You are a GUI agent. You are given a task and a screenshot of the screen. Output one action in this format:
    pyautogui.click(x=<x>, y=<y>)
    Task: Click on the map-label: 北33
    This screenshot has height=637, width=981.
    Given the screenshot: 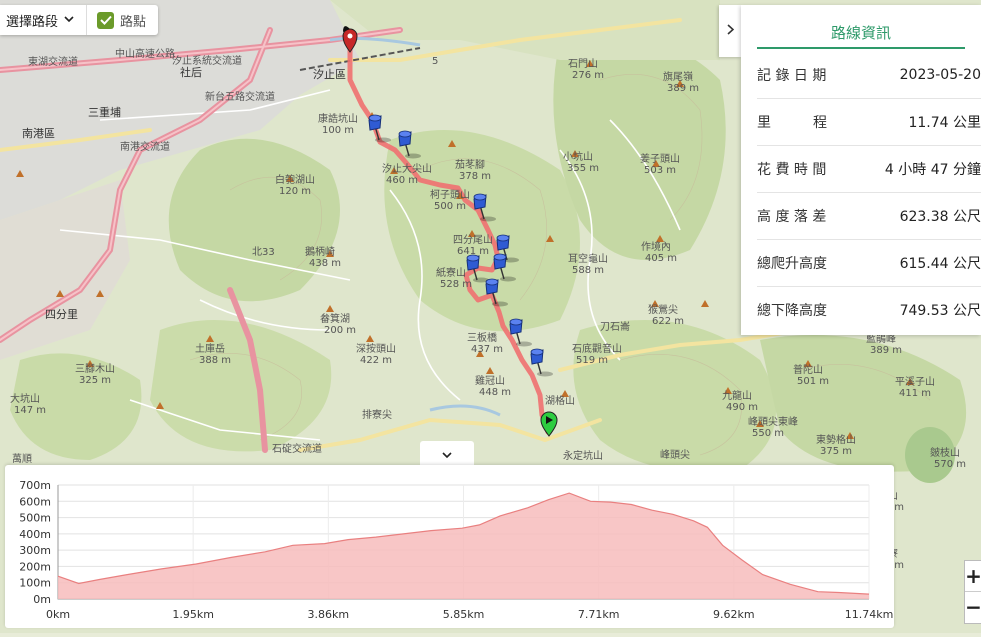 What is the action you would take?
    pyautogui.click(x=263, y=252)
    